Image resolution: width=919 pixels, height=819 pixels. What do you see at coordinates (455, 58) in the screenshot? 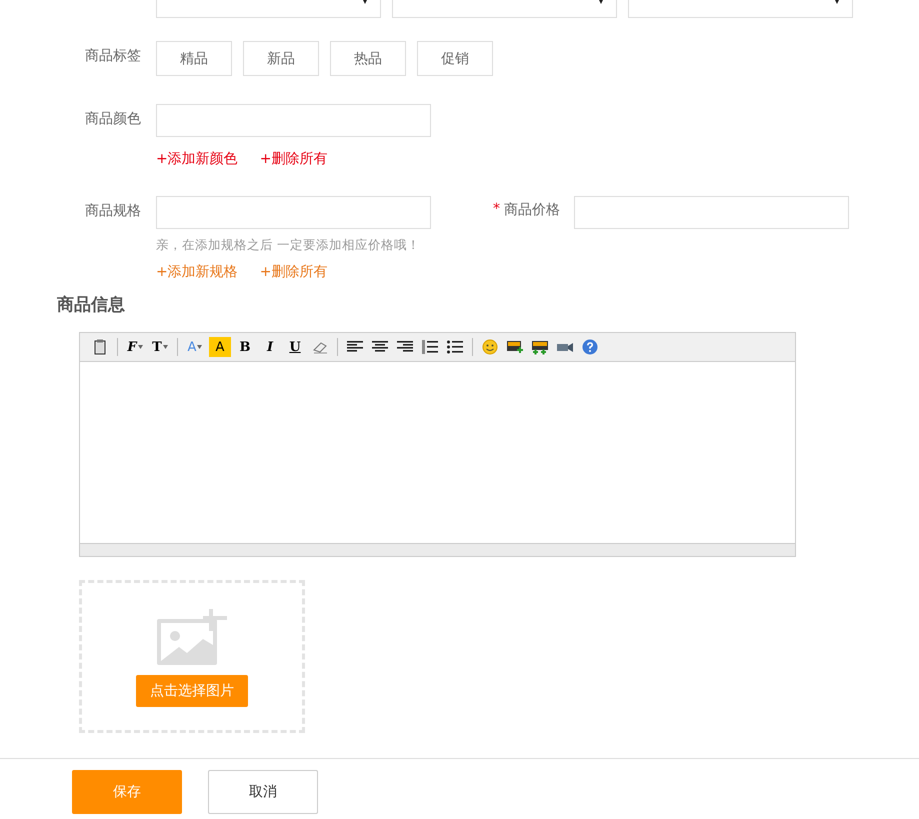
I see `tag-button: 促销` at bounding box center [455, 58].